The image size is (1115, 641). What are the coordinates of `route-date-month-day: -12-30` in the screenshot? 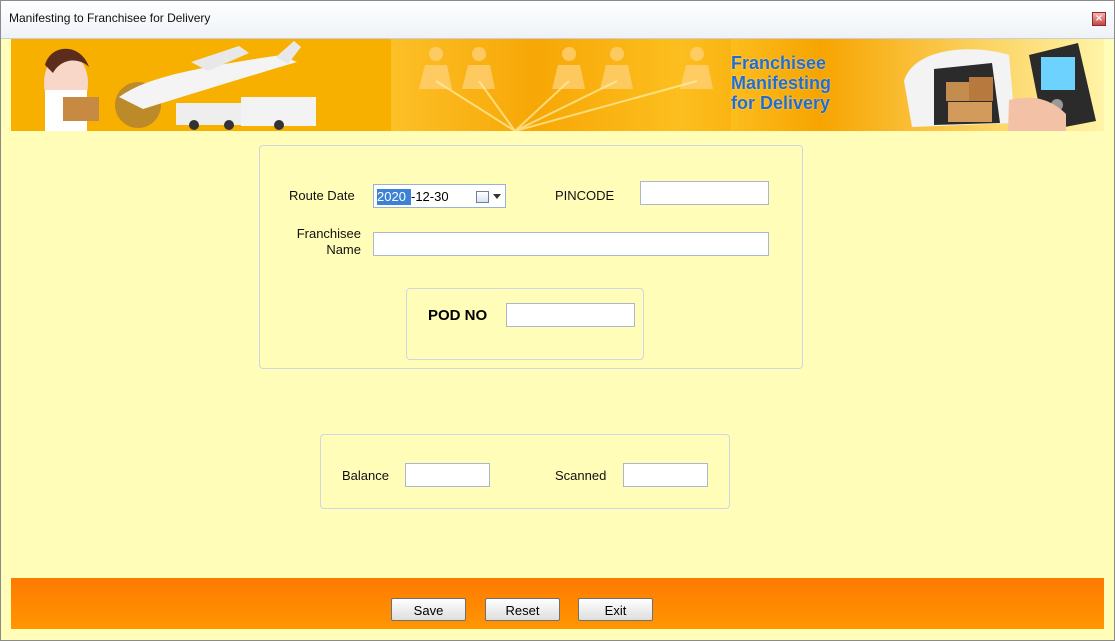 It's located at (430, 196).